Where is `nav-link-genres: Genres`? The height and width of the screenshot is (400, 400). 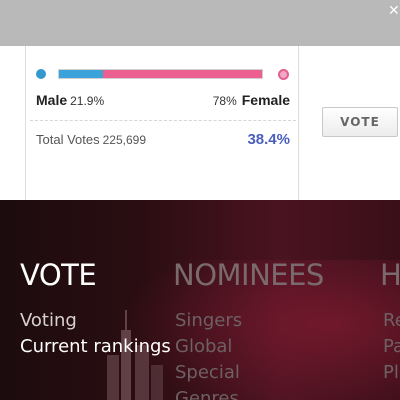 nav-link-genres: Genres is located at coordinates (207, 394).